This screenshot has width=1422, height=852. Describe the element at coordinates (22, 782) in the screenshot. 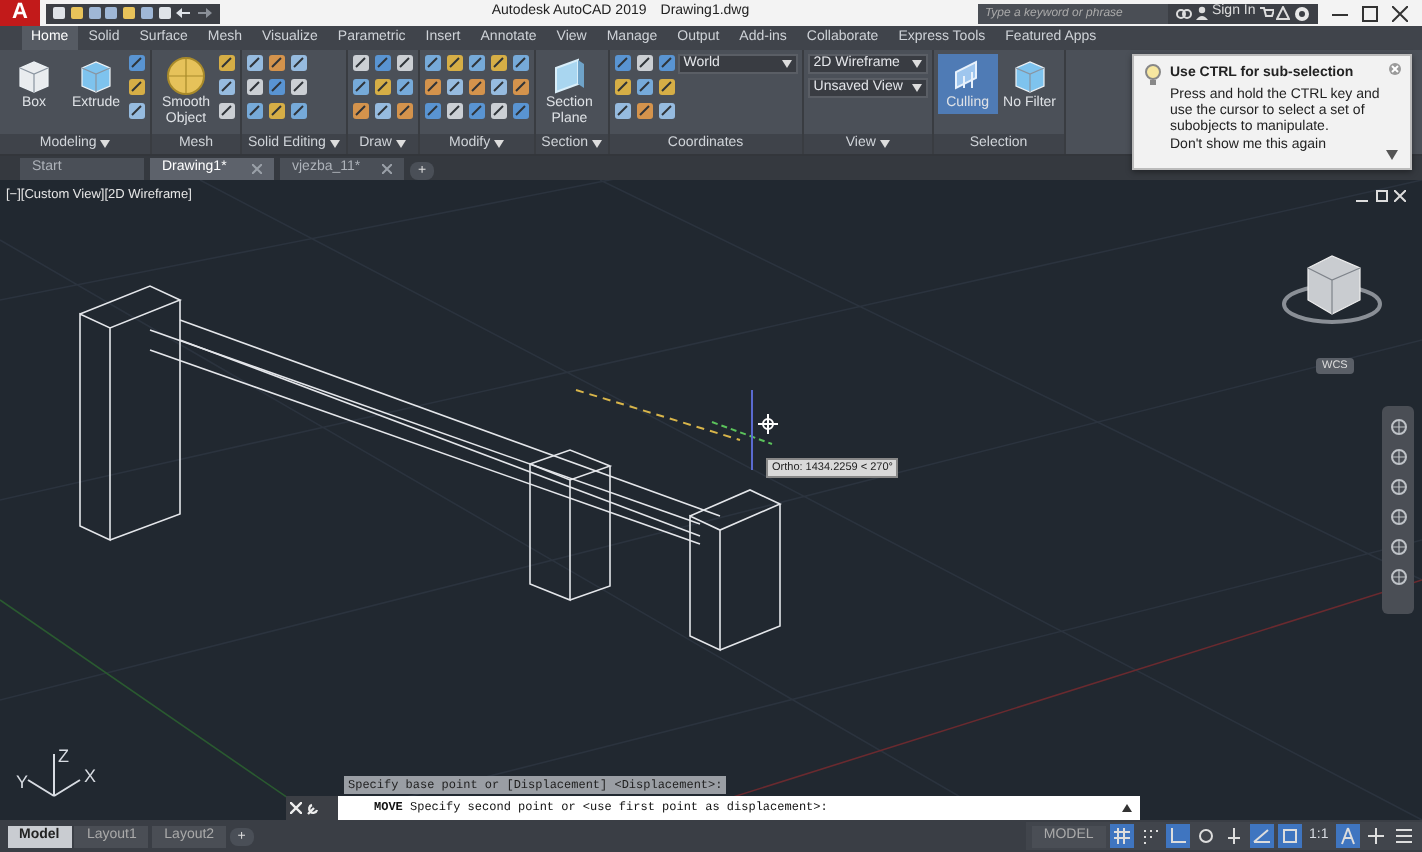

I see `axis-label: Y` at that location.